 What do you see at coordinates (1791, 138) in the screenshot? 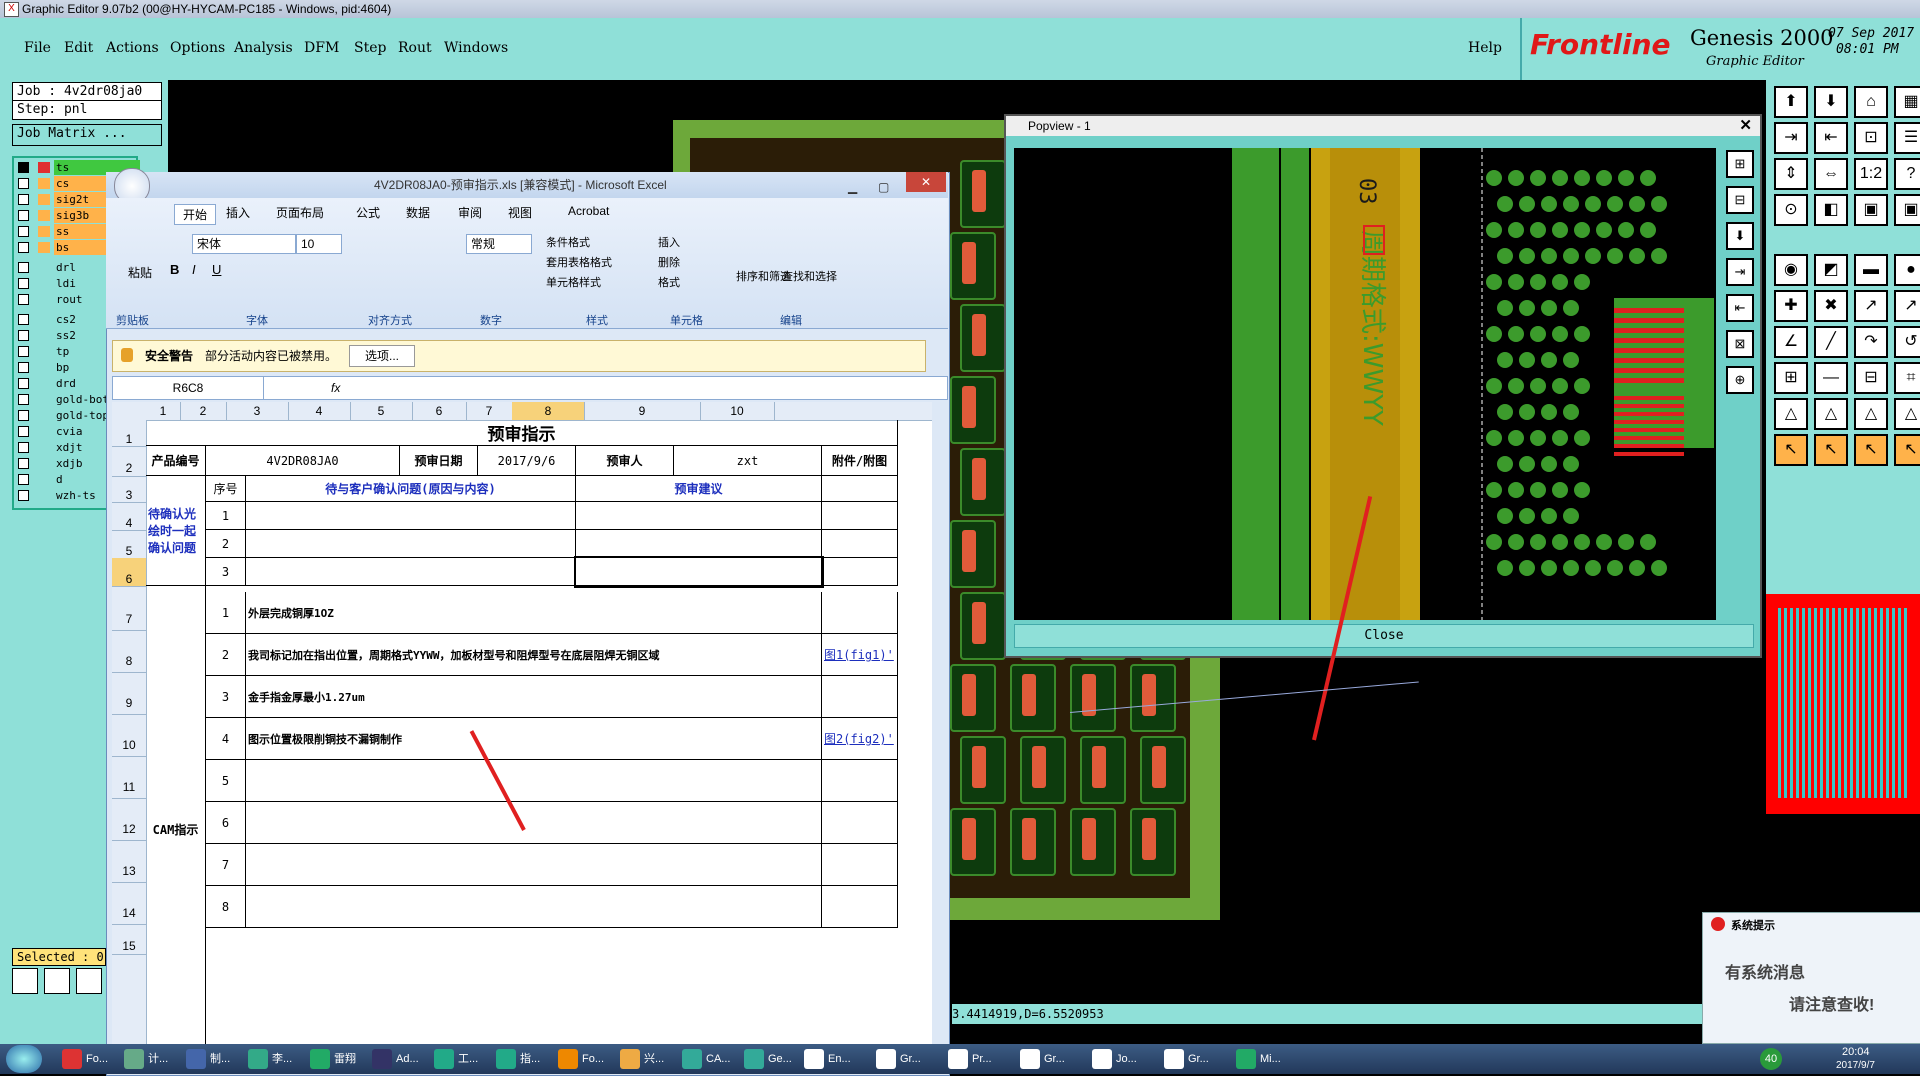
I see `tool-button-5: ⇥` at bounding box center [1791, 138].